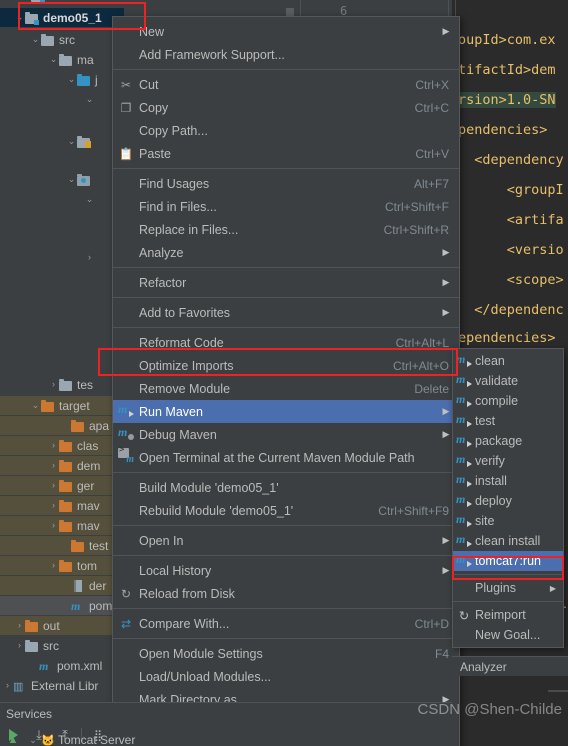  I want to click on tree-row-test: › tes, so click(62, 384).